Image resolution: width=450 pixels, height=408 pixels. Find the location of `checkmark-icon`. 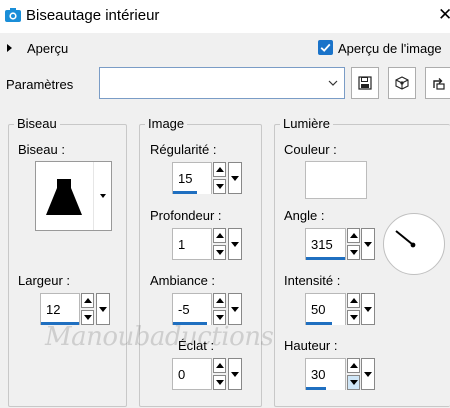

checkmark-icon is located at coordinates (325, 47).